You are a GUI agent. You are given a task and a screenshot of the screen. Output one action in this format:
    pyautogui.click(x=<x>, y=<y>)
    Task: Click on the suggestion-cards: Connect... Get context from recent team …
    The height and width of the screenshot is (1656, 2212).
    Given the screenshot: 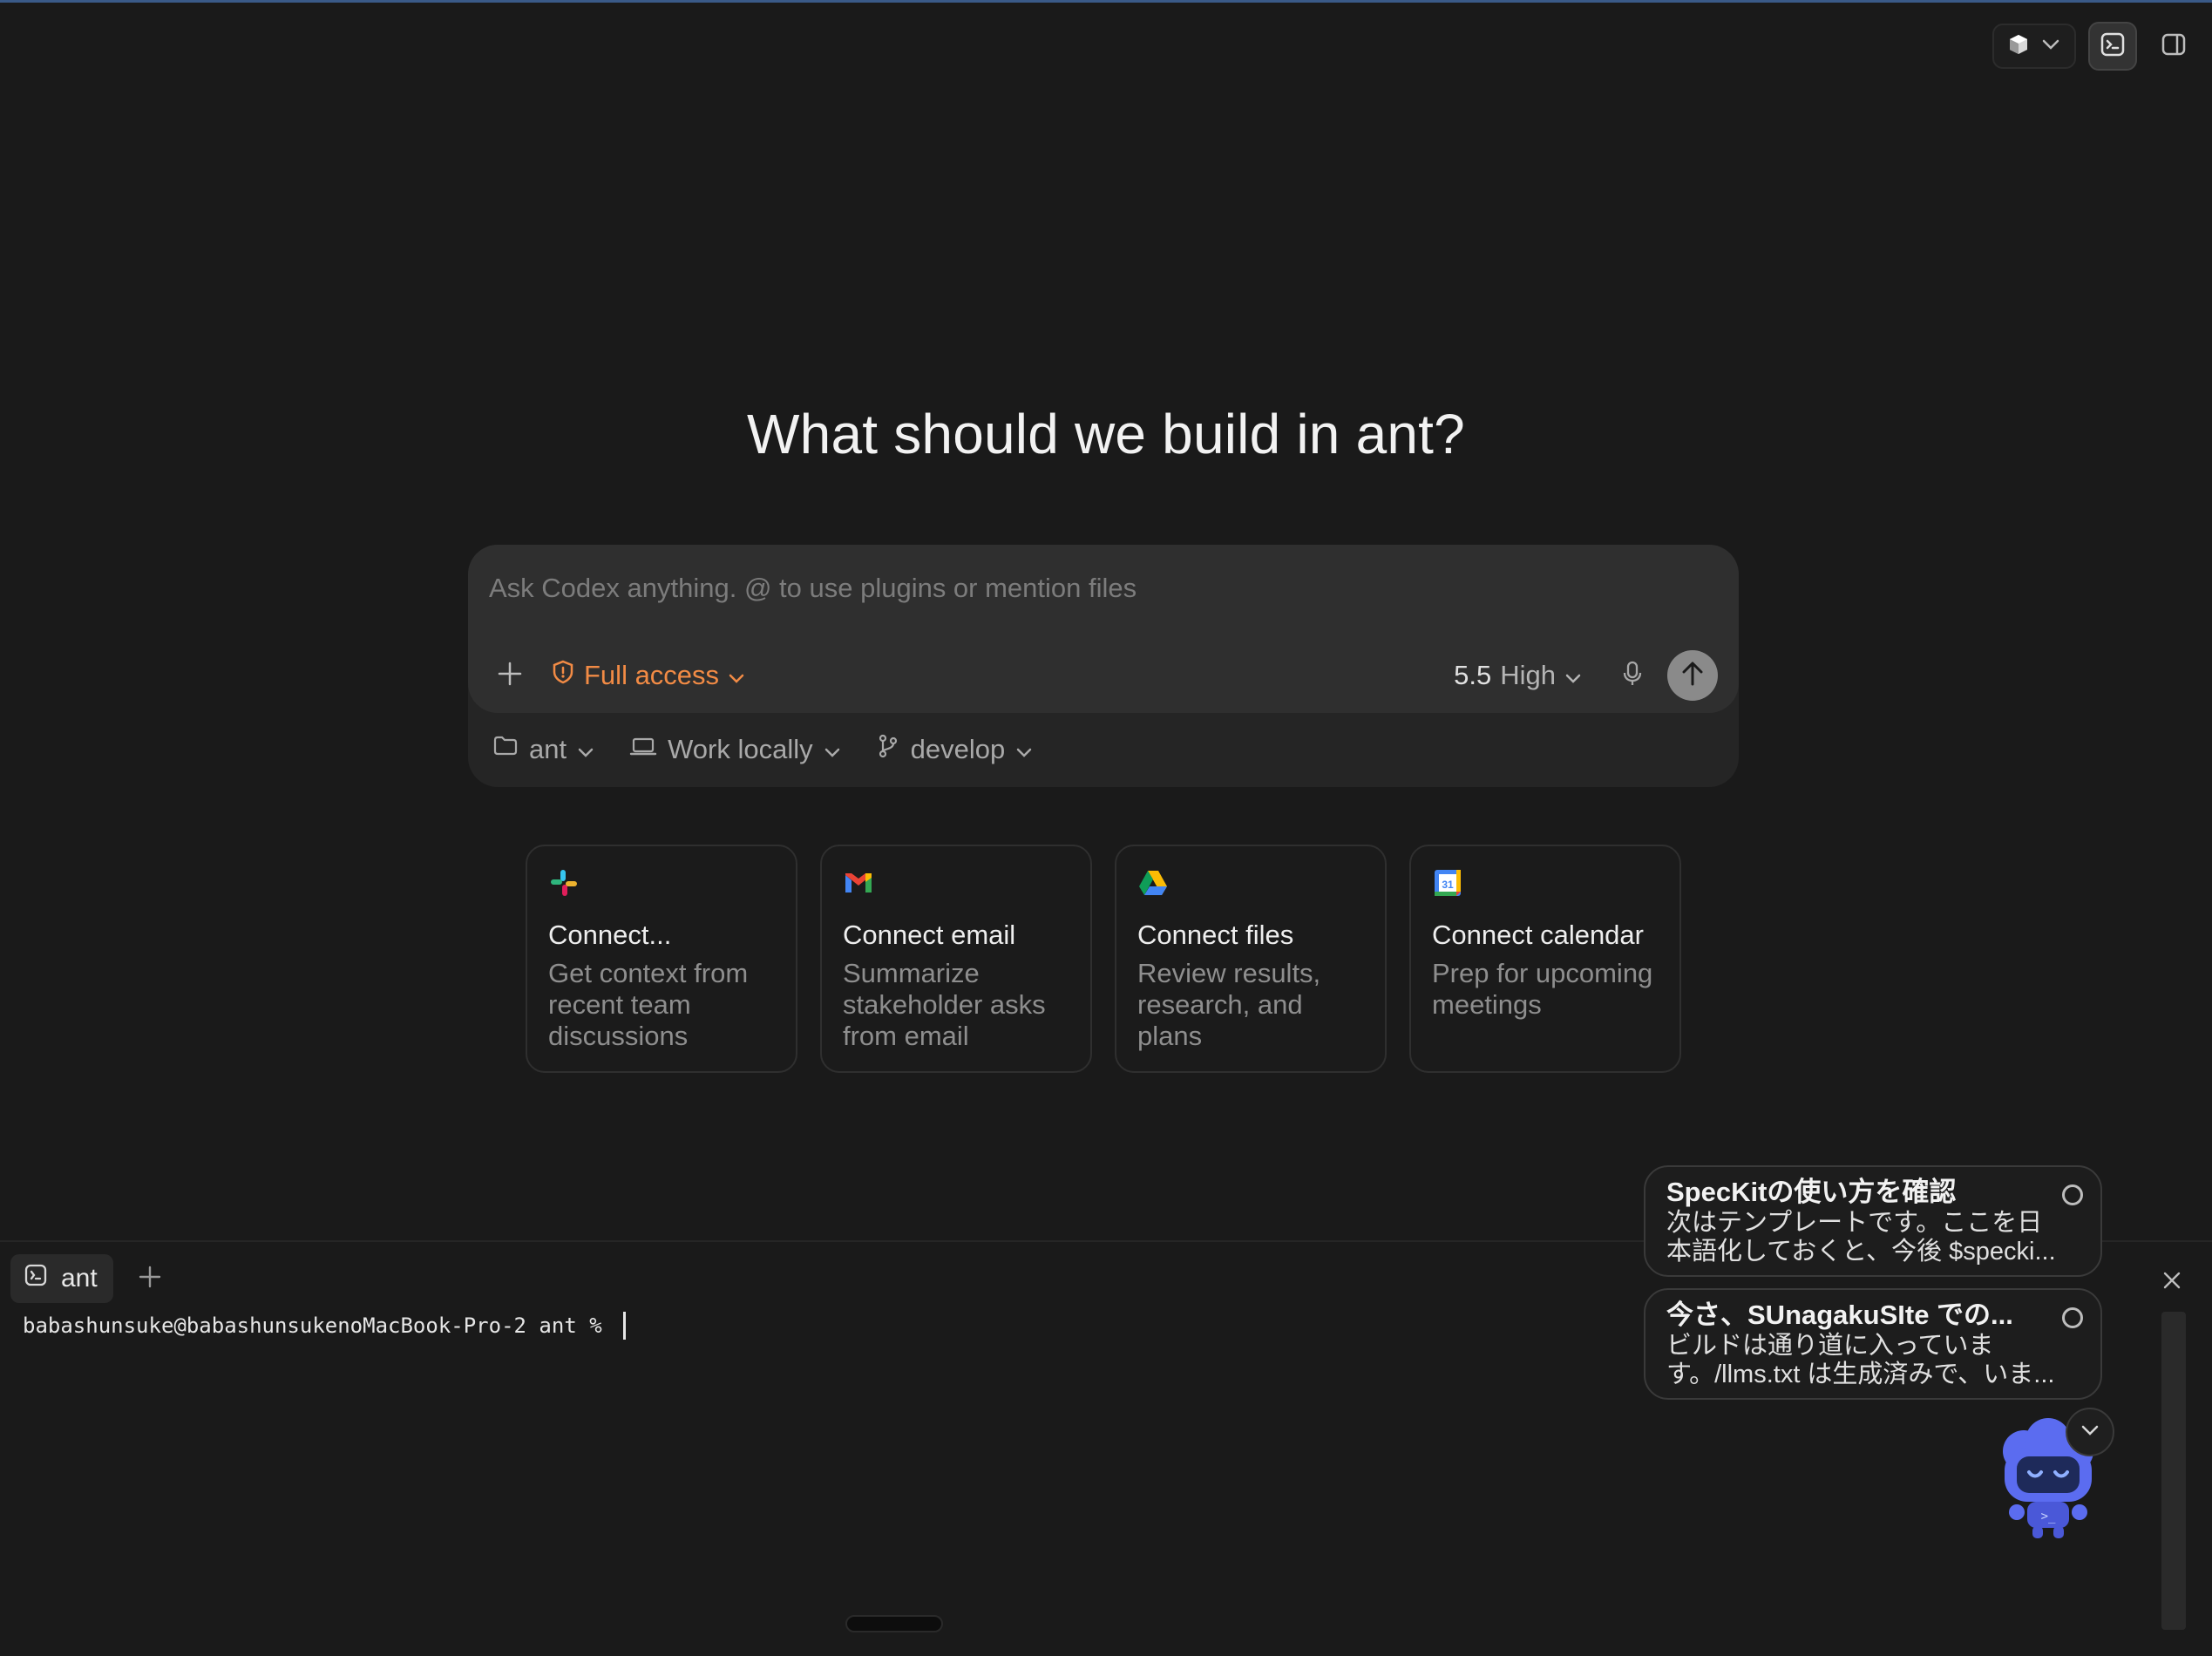 What is the action you would take?
    pyautogui.click(x=1103, y=959)
    